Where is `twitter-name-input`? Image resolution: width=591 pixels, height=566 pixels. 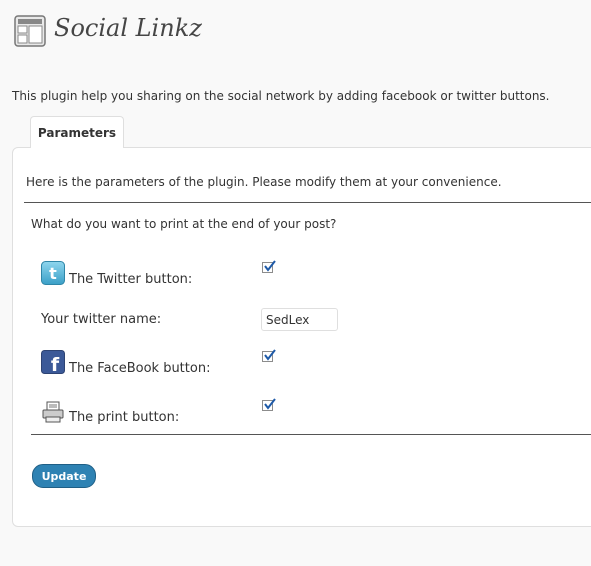
twitter-name-input is located at coordinates (299, 319).